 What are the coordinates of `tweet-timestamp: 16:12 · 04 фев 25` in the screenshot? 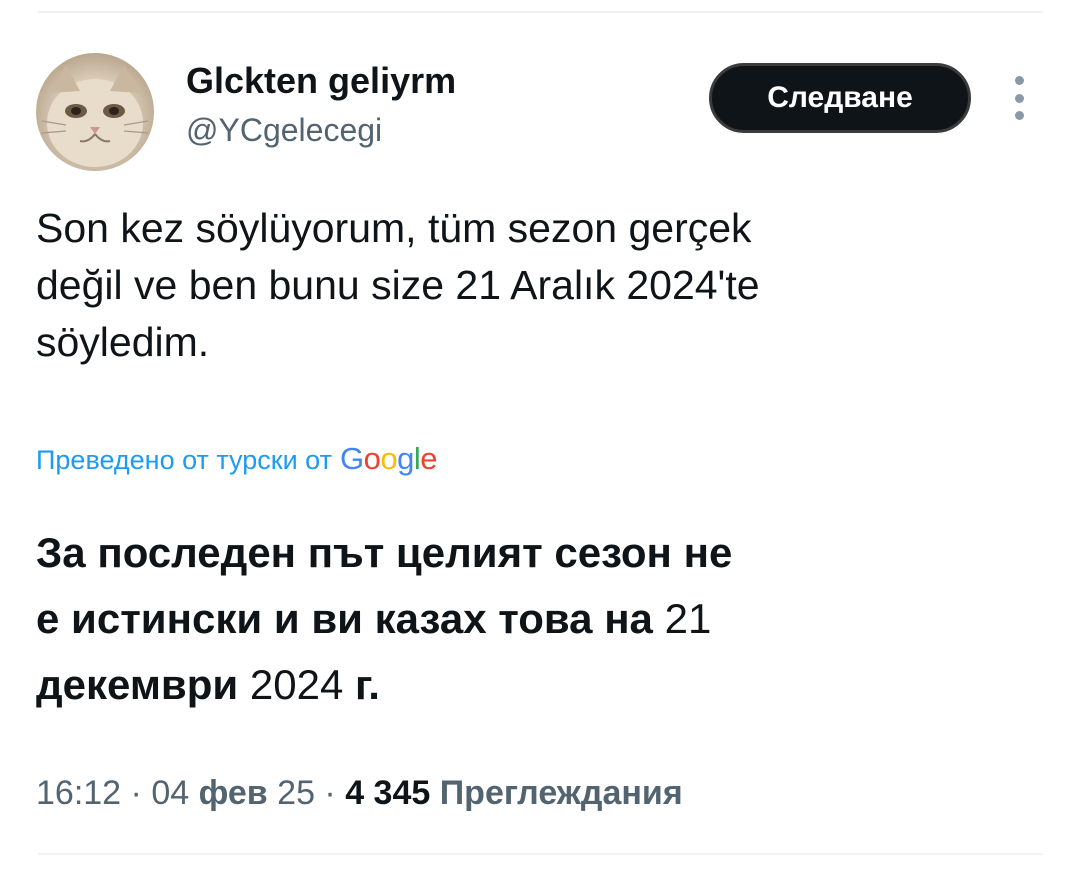 It's located at (175, 793).